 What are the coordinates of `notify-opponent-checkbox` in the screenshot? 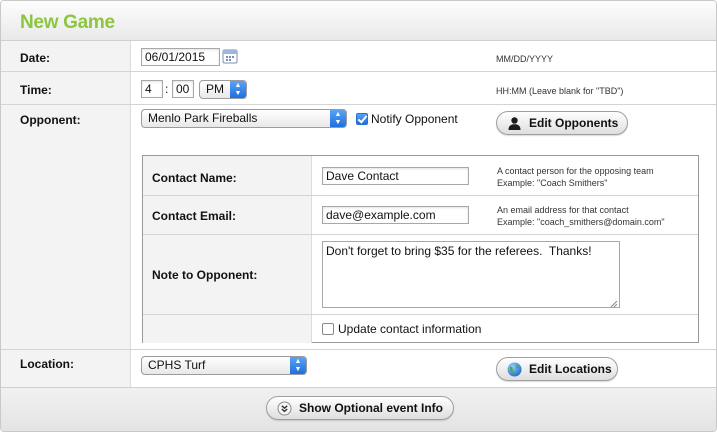 It's located at (362, 119).